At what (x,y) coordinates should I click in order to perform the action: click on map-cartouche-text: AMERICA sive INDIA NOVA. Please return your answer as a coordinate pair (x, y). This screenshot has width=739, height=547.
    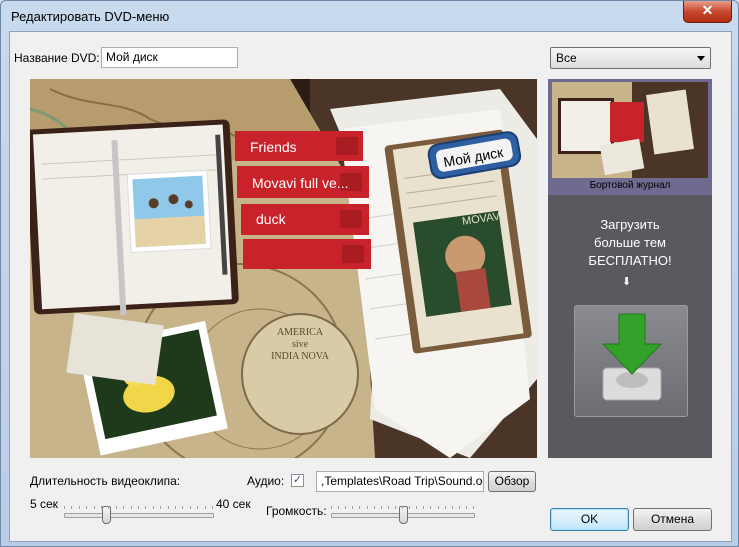
    Looking at the image, I should click on (300, 345).